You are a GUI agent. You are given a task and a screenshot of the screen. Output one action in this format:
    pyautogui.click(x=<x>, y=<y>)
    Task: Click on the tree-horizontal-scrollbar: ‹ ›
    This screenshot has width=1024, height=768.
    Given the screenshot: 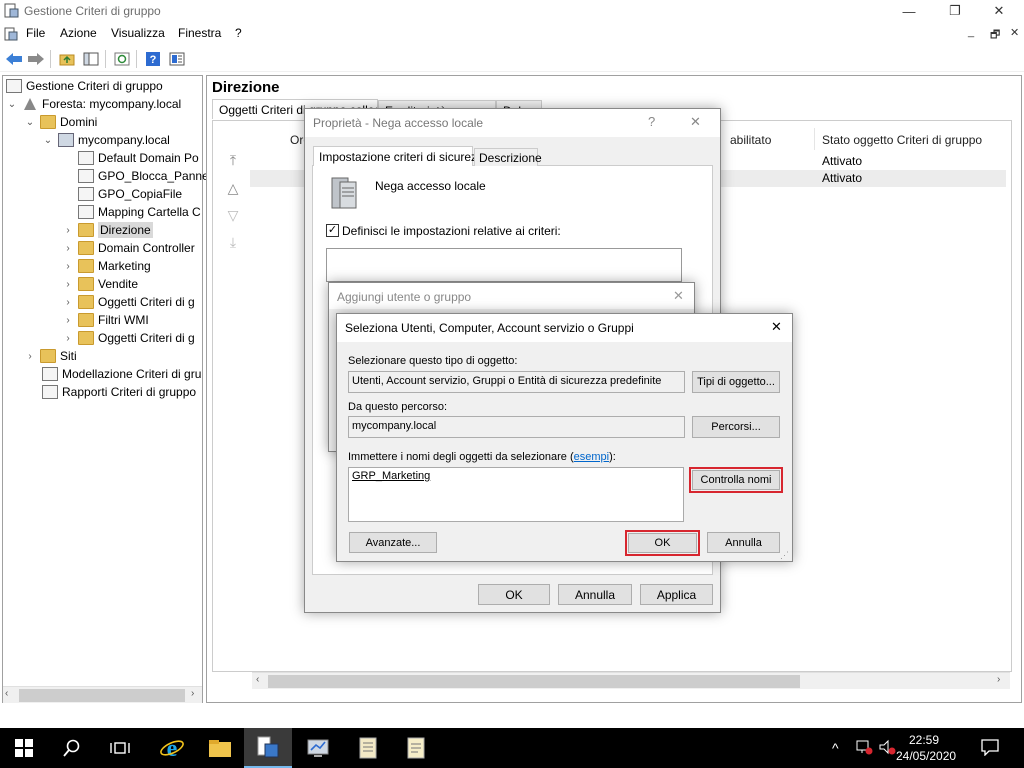 What is the action you would take?
    pyautogui.click(x=102, y=694)
    